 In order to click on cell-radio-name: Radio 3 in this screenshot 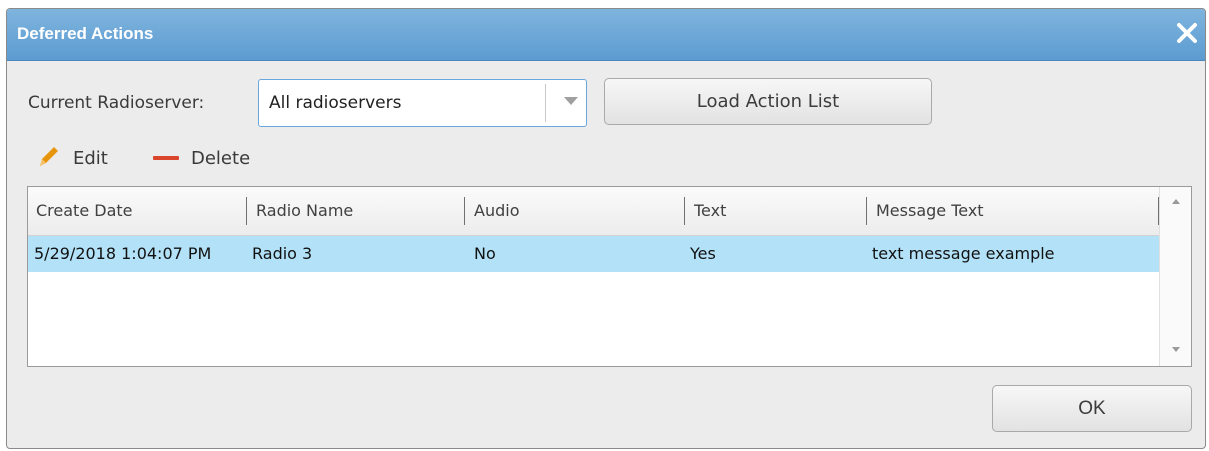, I will do `click(282, 253)`.